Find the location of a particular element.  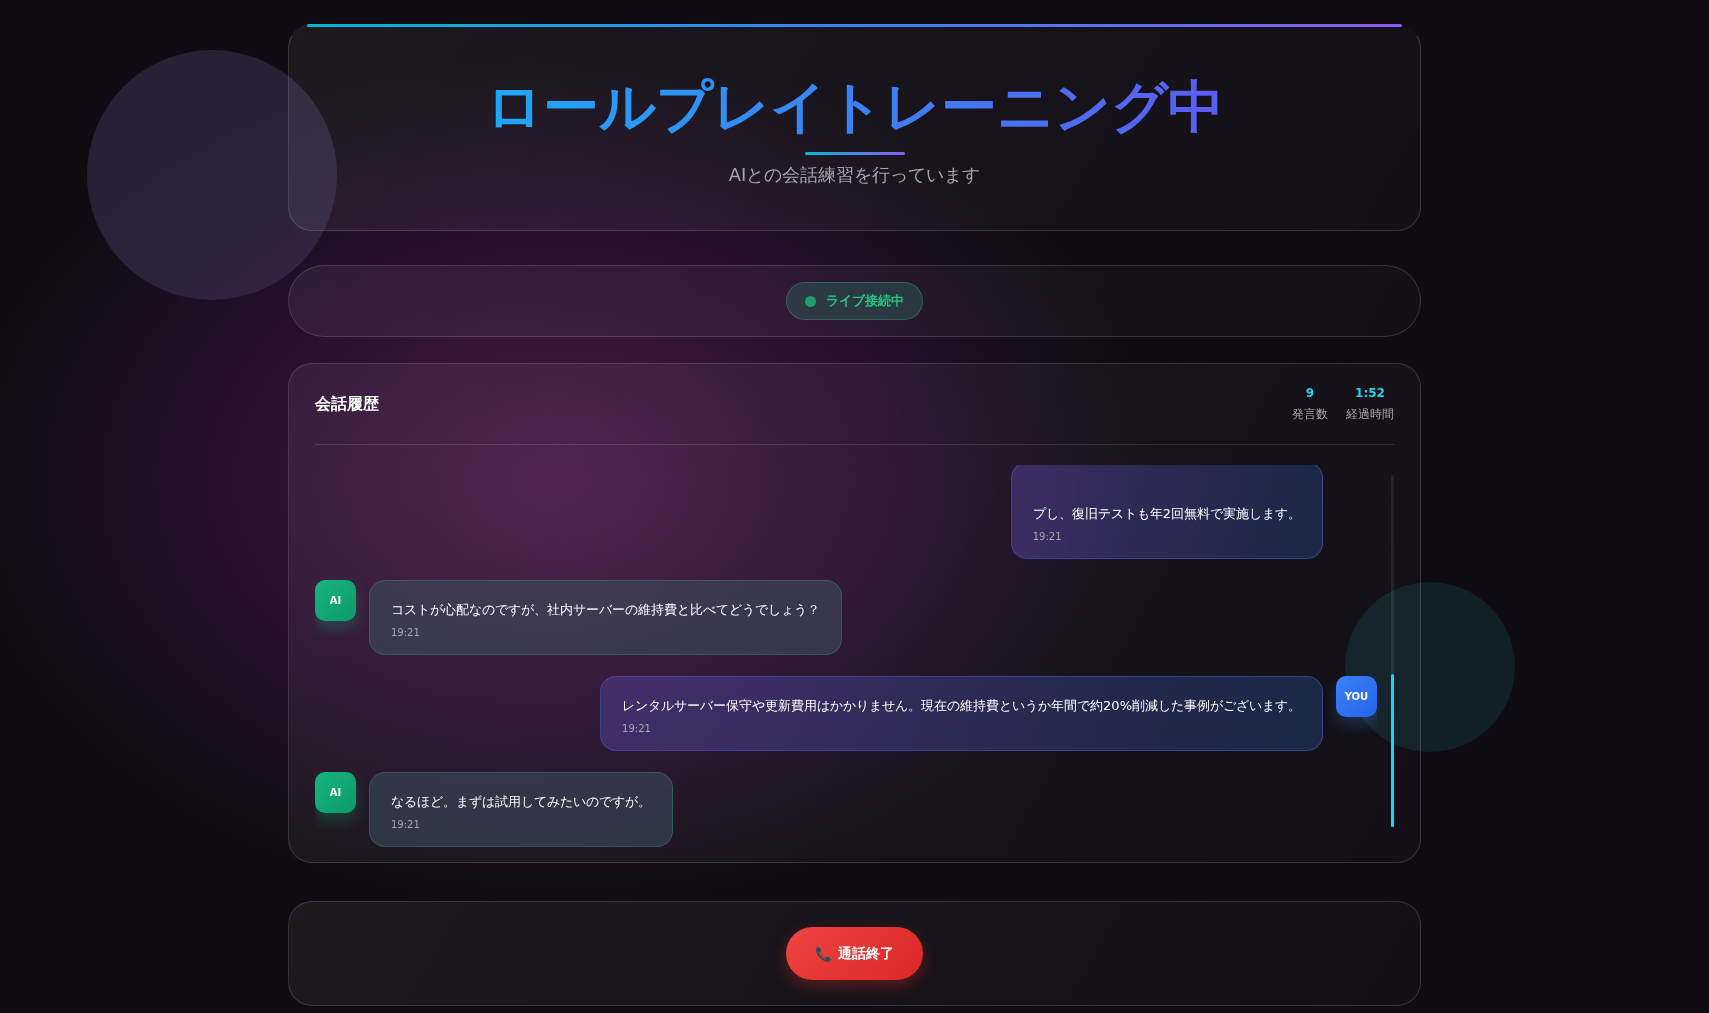

stat-label: 発言数 is located at coordinates (1310, 414).